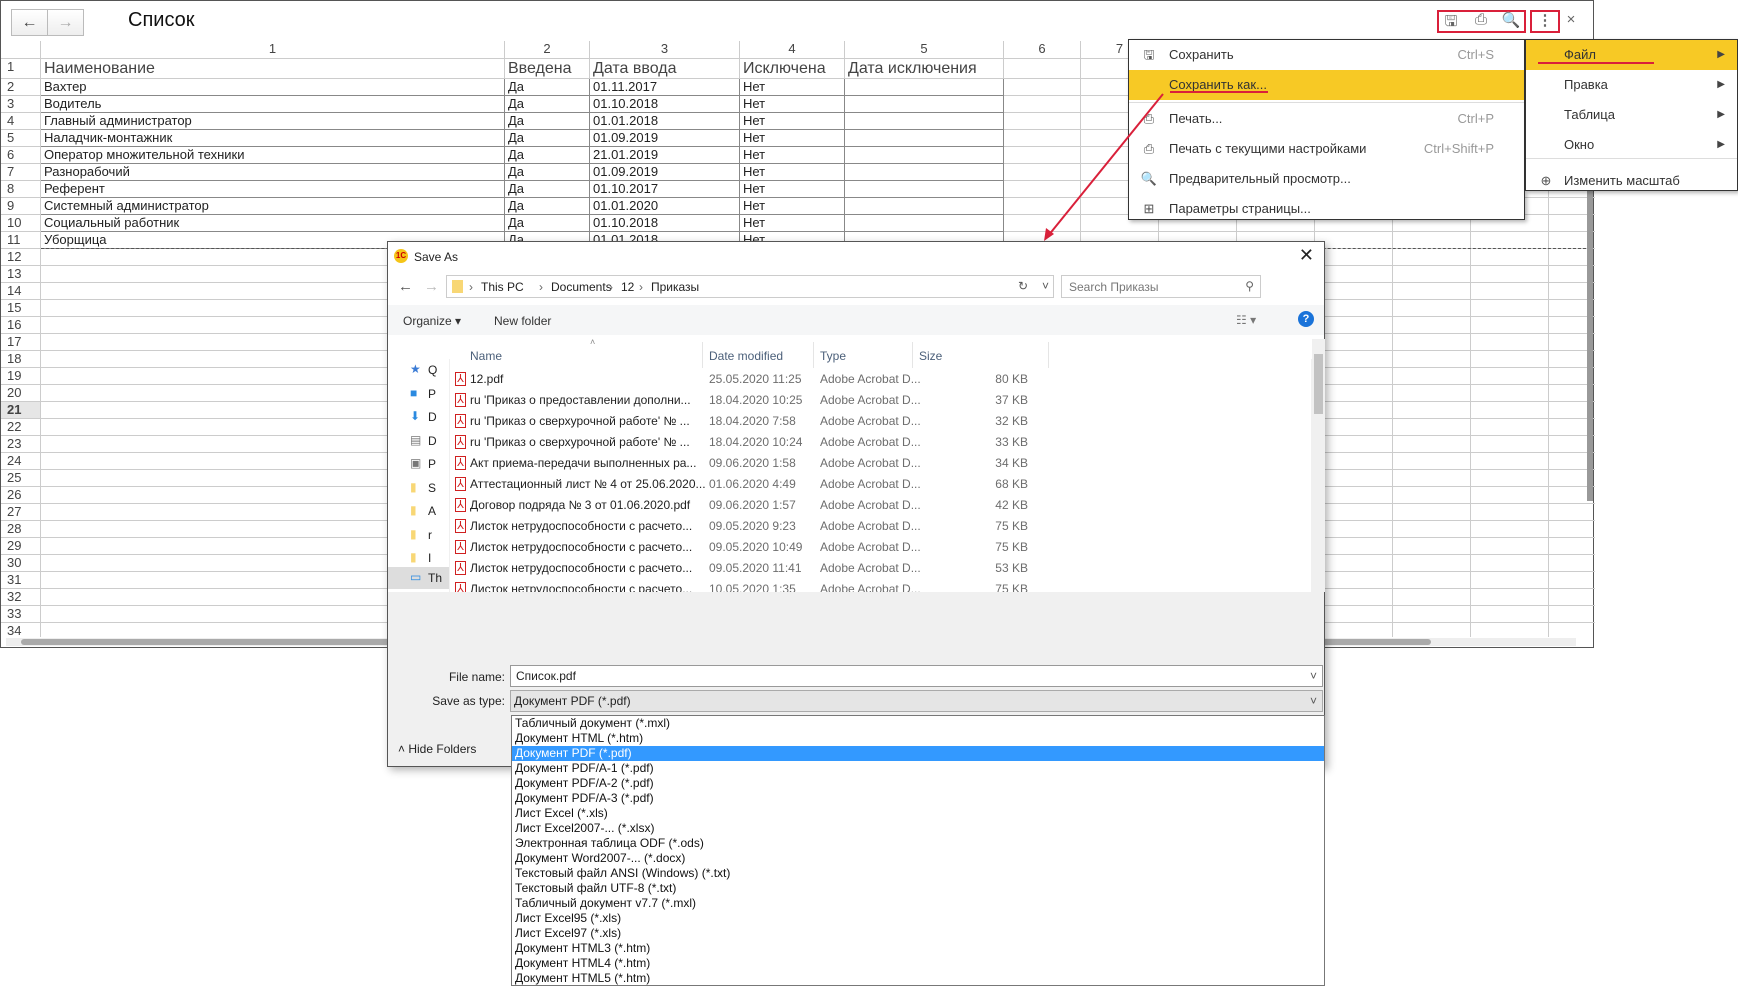 The height and width of the screenshot is (987, 1738). Describe the element at coordinates (21, 529) in the screenshot. I see `row-header: 28` at that location.